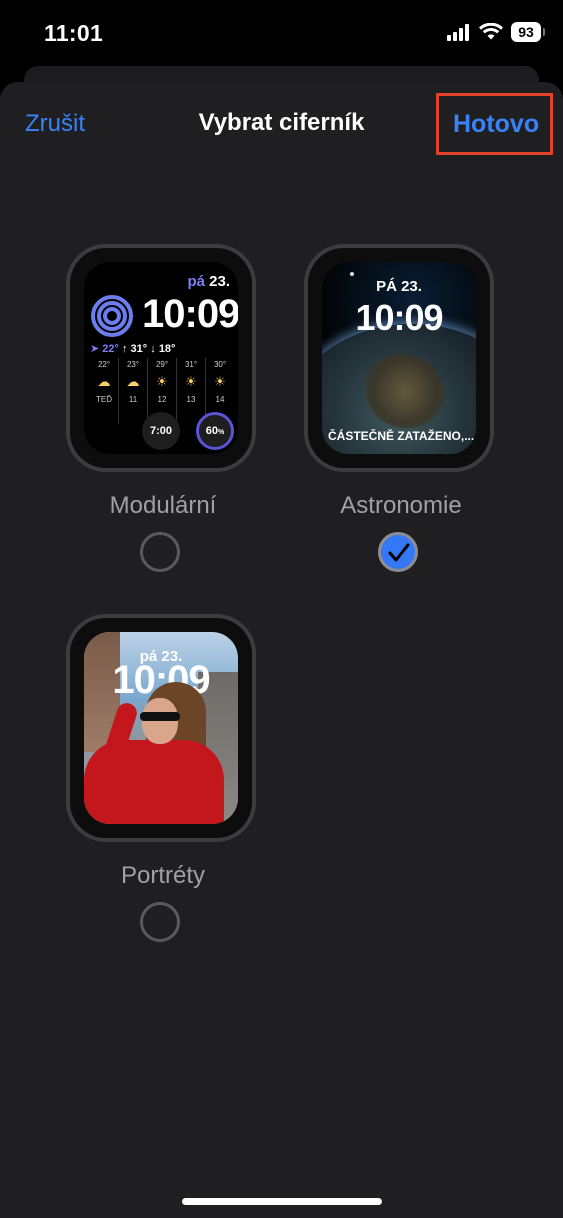 The image size is (563, 1218). What do you see at coordinates (282, 1201) in the screenshot?
I see `home-indicator` at bounding box center [282, 1201].